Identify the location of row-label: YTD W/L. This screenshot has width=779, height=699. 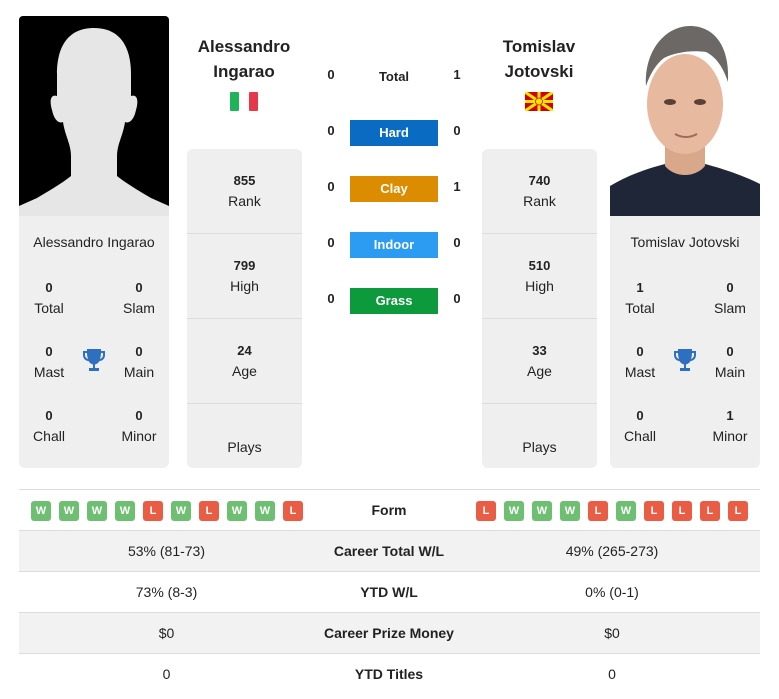
(389, 592).